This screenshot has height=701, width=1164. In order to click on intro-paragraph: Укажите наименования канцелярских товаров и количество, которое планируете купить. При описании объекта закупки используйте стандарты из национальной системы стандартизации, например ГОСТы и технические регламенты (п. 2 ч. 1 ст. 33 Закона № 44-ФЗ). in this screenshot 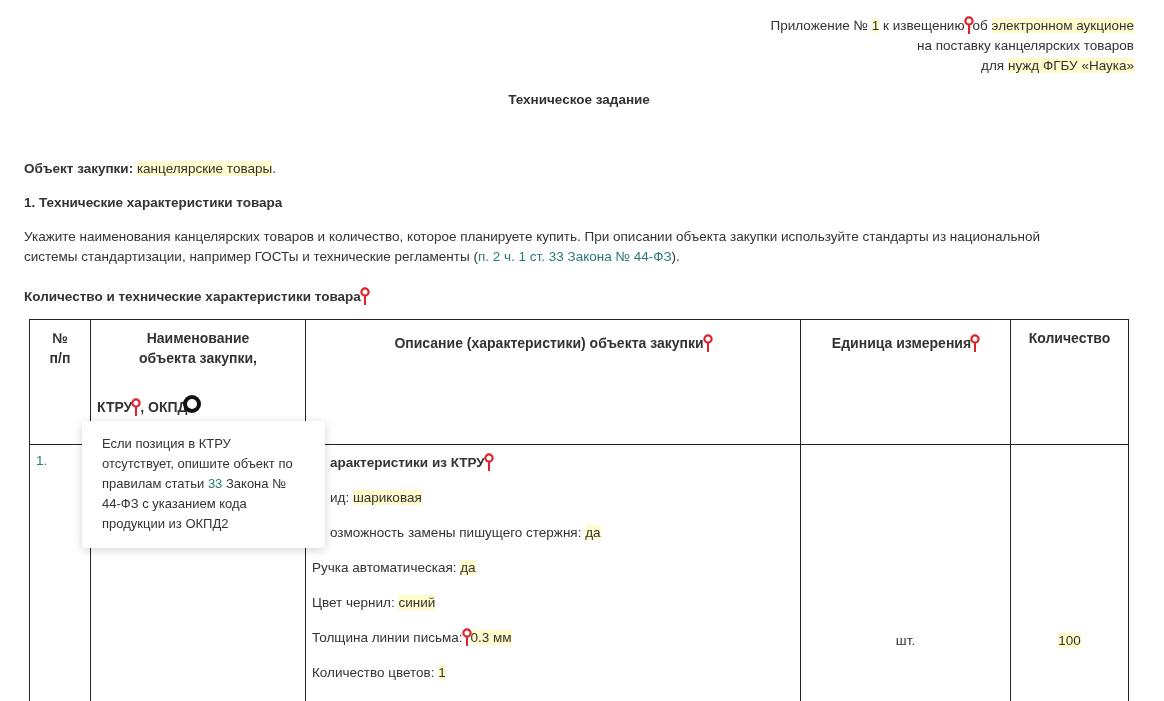, I will do `click(532, 247)`.